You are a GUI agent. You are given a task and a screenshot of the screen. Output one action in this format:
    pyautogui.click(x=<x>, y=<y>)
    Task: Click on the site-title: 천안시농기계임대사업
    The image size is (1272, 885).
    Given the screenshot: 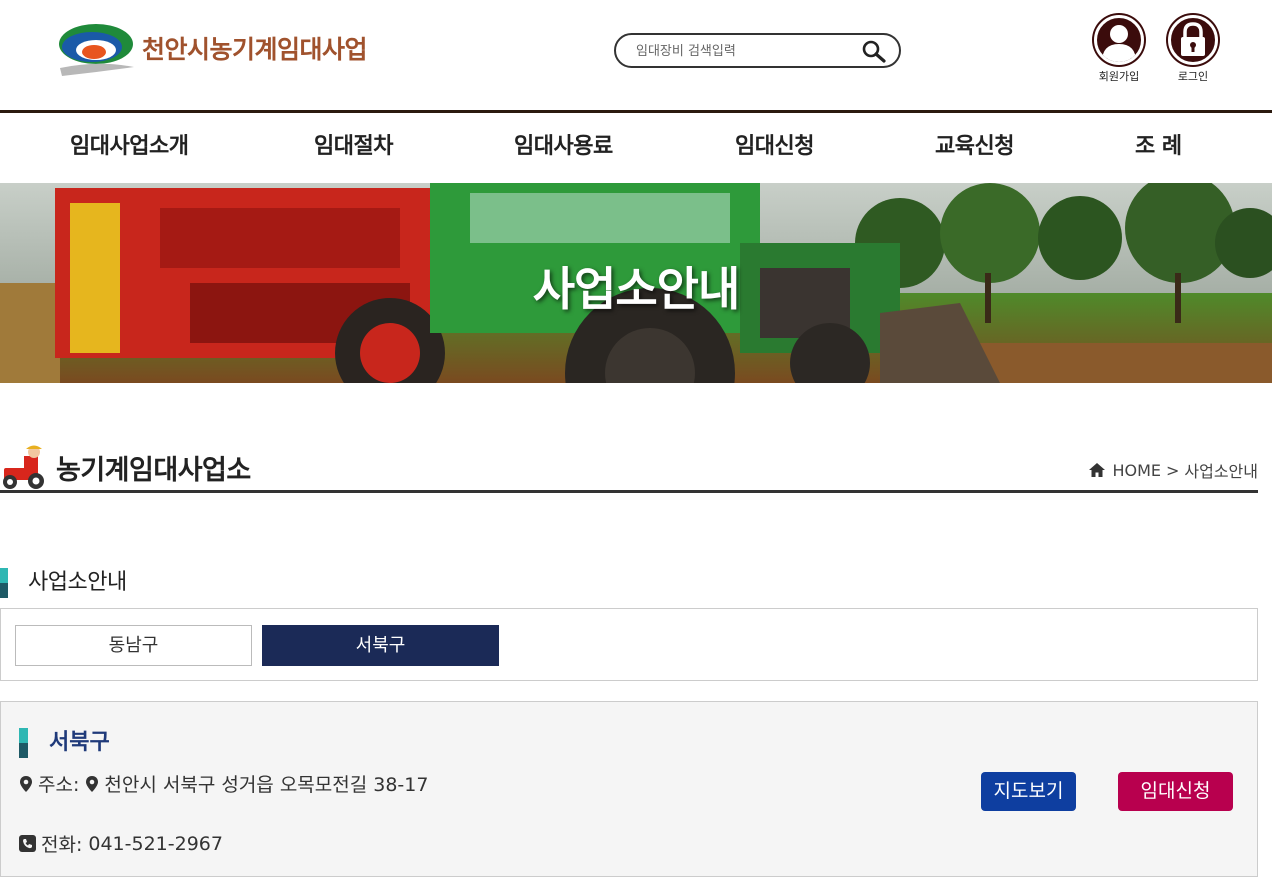 What is the action you would take?
    pyautogui.click(x=255, y=49)
    